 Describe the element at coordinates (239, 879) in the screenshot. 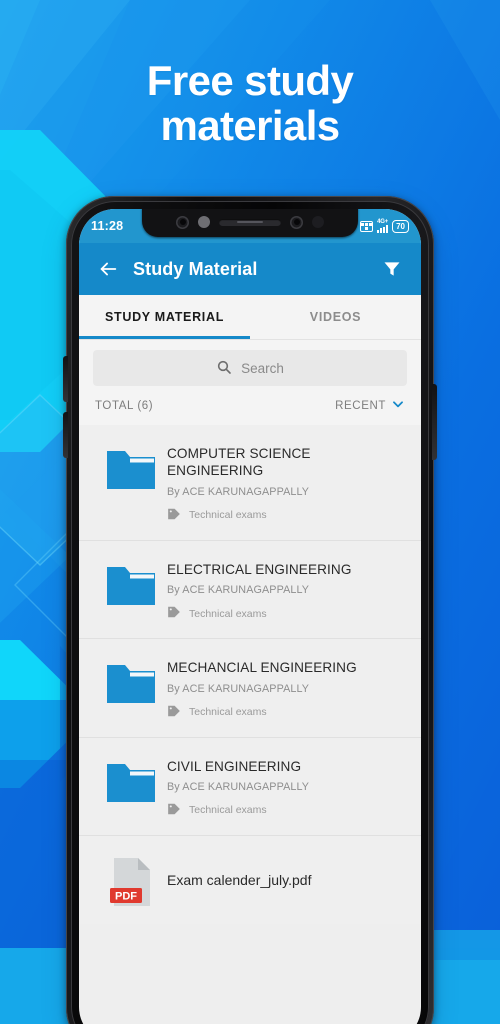

I see `file-name: Exam calender_july.pdf` at that location.